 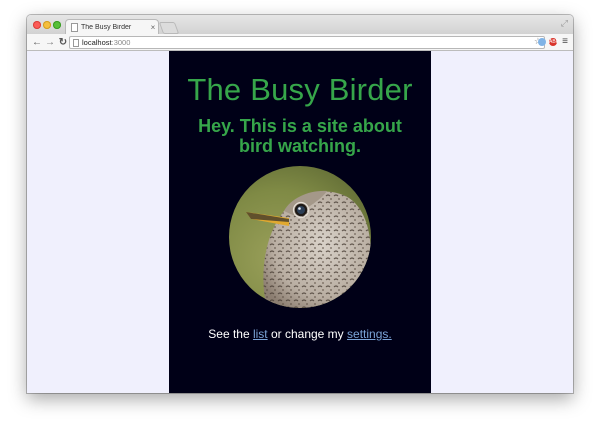 I want to click on browser-toolbar: ← → ↻ localhost:3000 ☆ ABP ≡, so click(x=300, y=42).